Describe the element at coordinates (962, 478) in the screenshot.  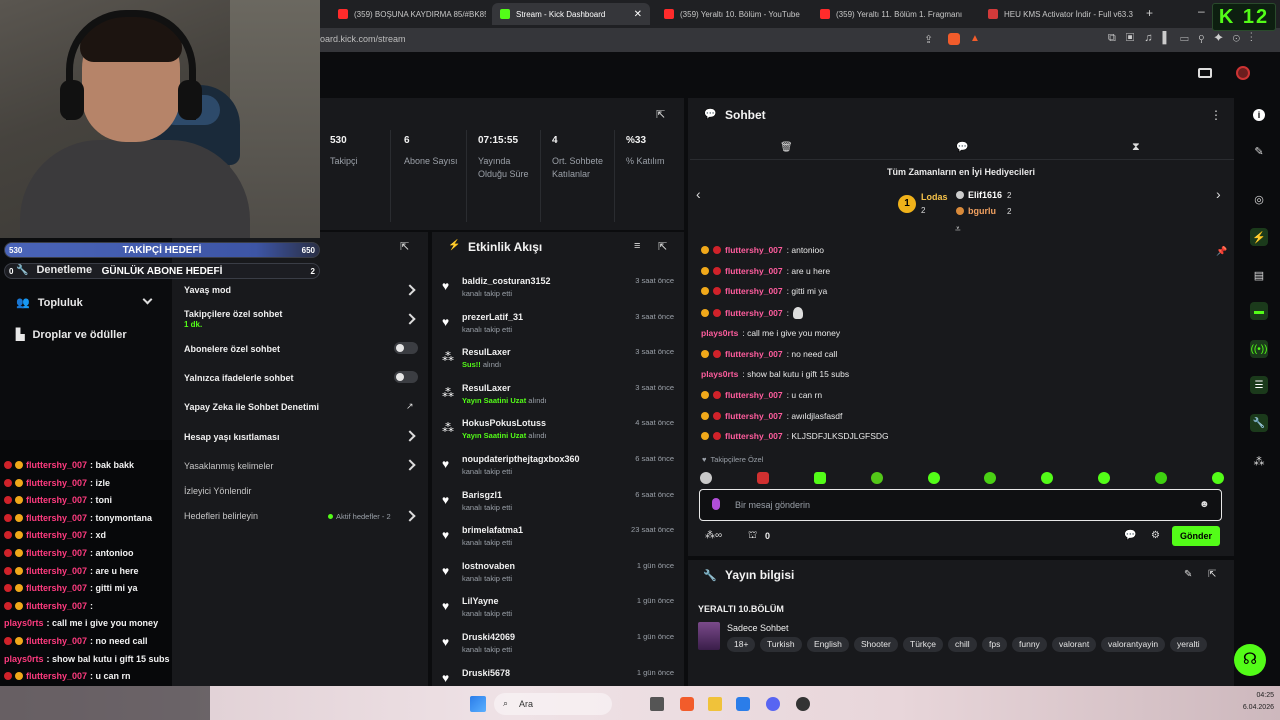
I see `emote-bar` at that location.